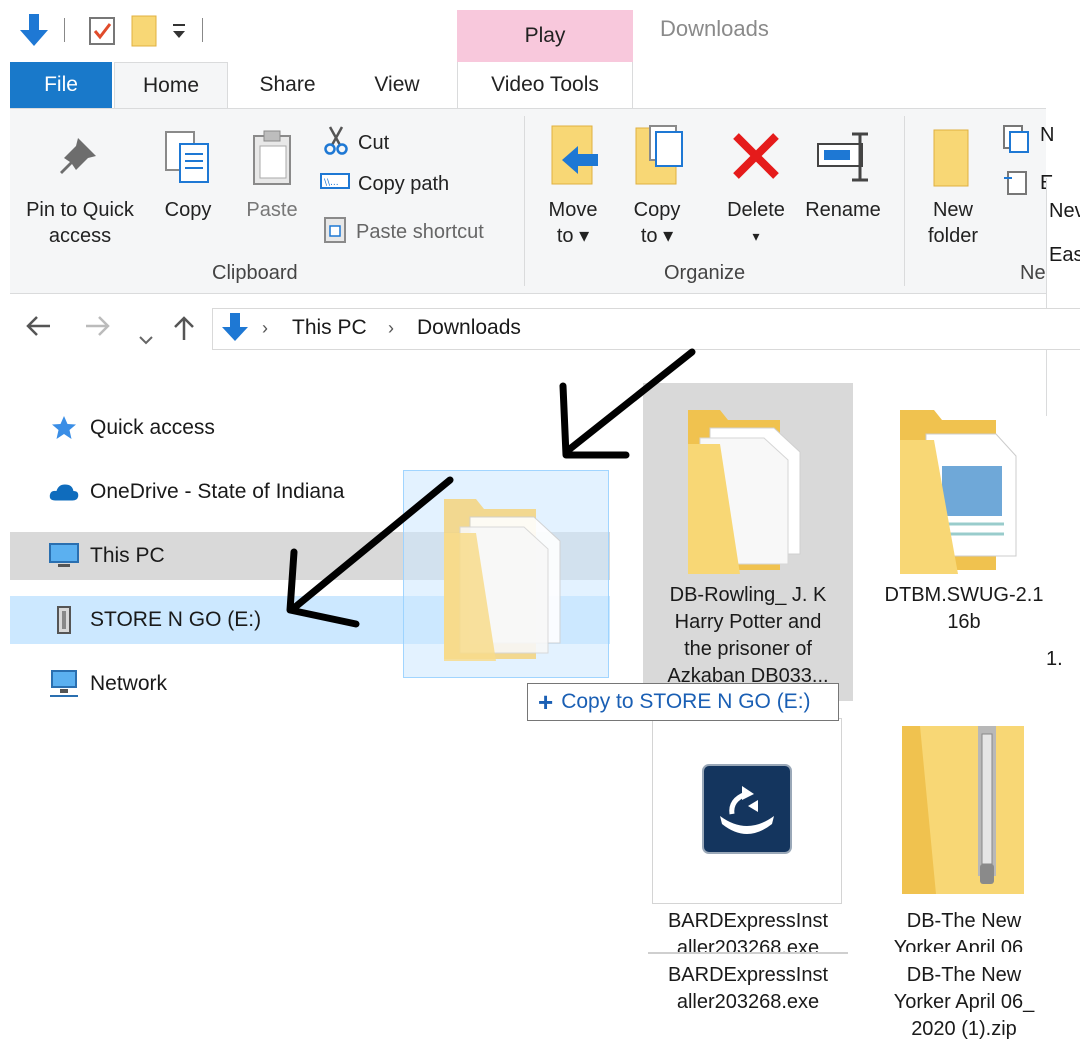  What do you see at coordinates (491, 488) in the screenshot?
I see `annotation-arrows` at bounding box center [491, 488].